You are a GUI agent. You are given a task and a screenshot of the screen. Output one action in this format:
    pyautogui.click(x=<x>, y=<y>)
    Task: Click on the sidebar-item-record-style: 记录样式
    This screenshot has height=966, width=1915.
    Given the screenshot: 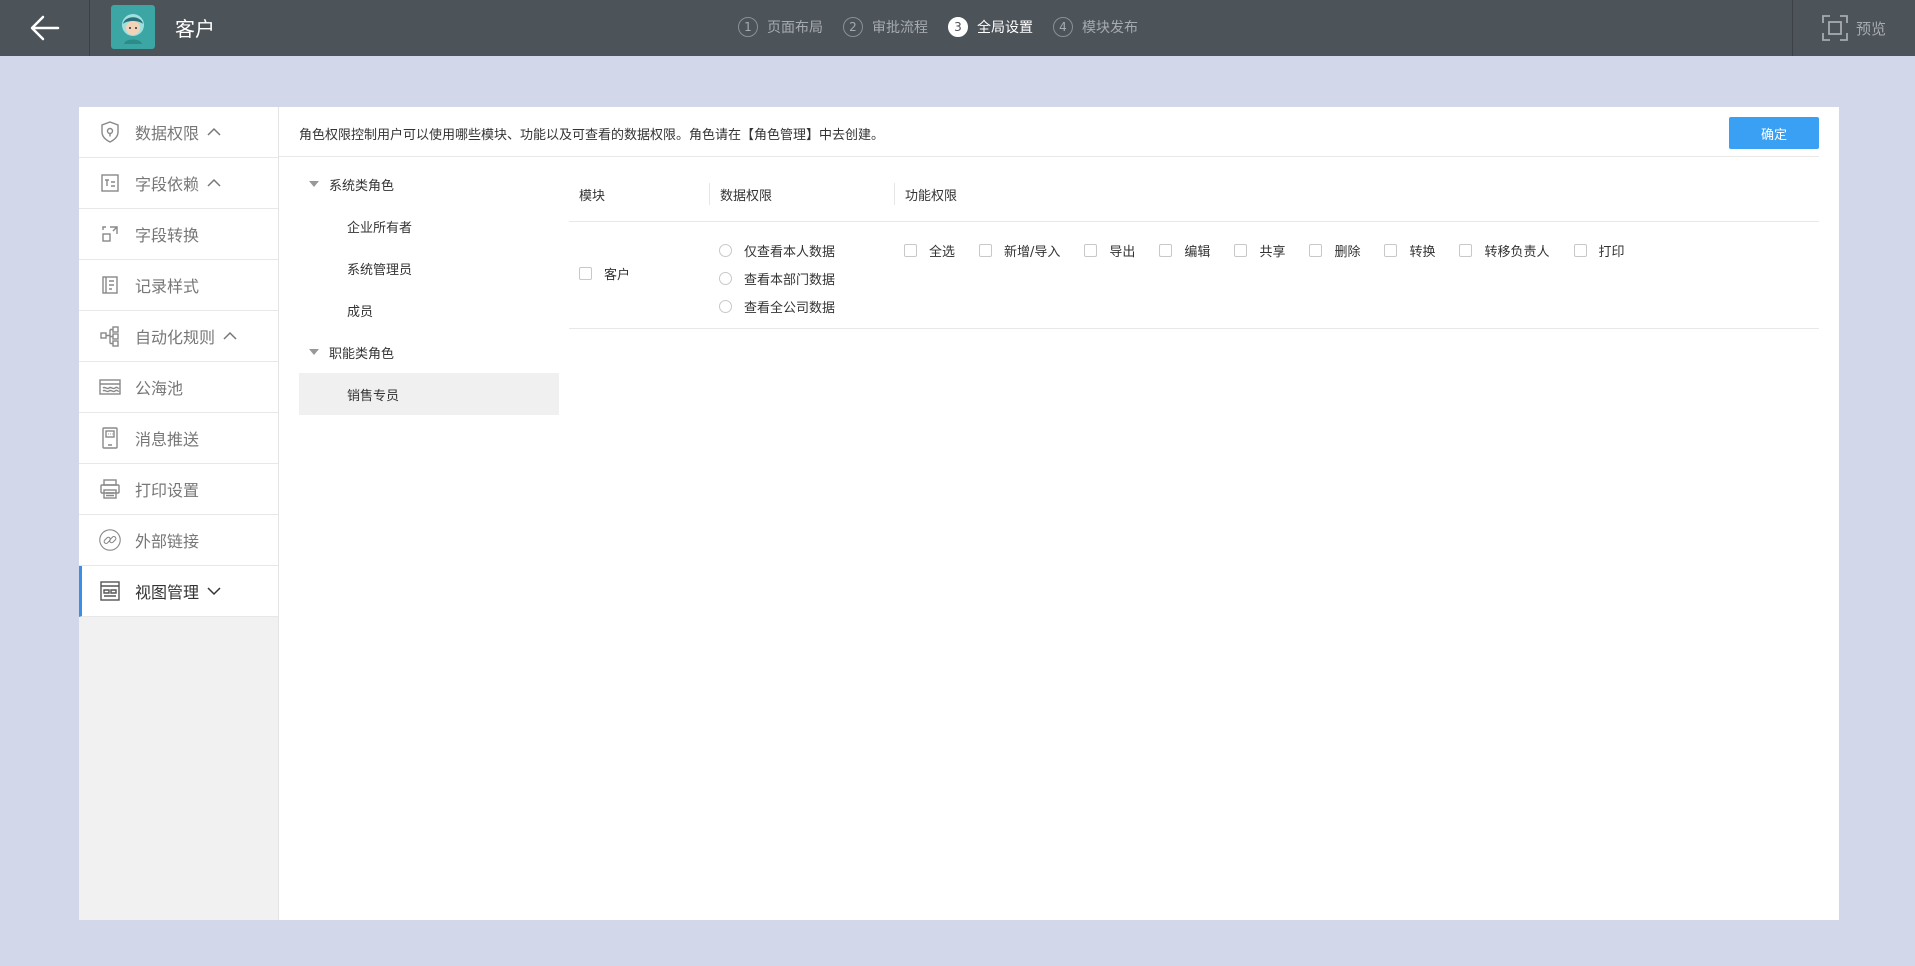 What is the action you would take?
    pyautogui.click(x=178, y=285)
    